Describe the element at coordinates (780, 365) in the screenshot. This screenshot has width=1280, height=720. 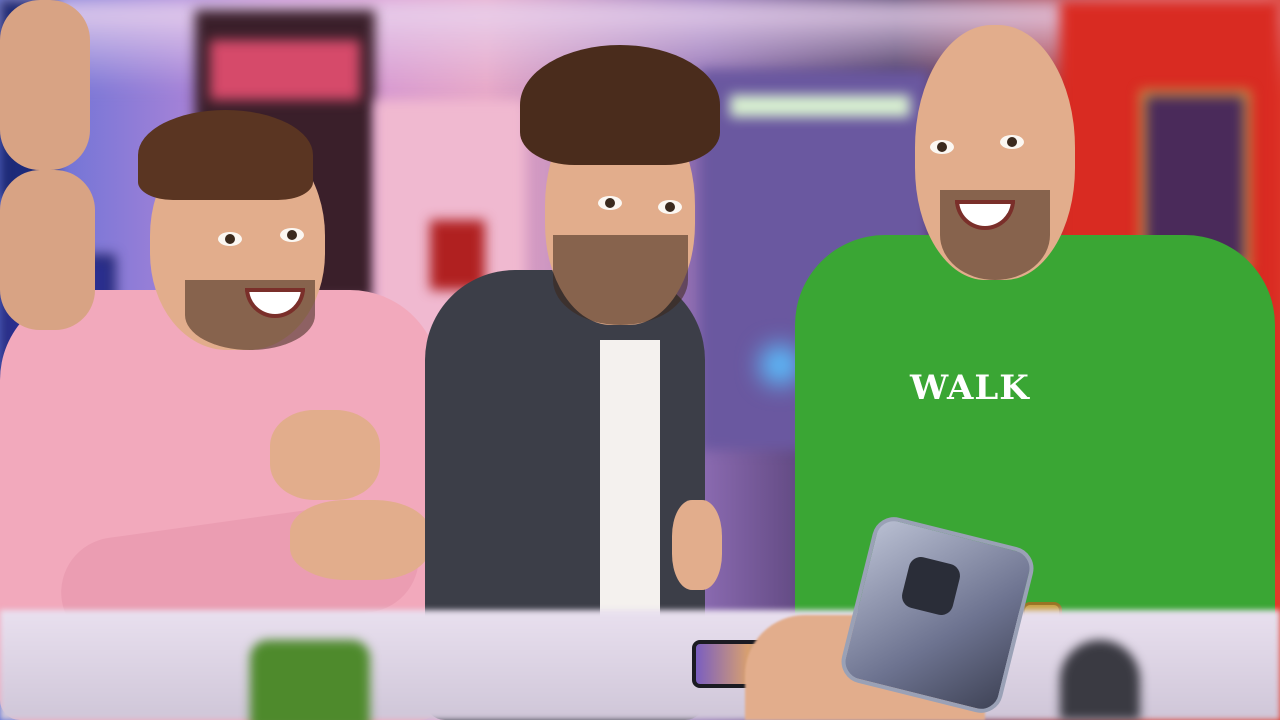
I see `blue-light` at that location.